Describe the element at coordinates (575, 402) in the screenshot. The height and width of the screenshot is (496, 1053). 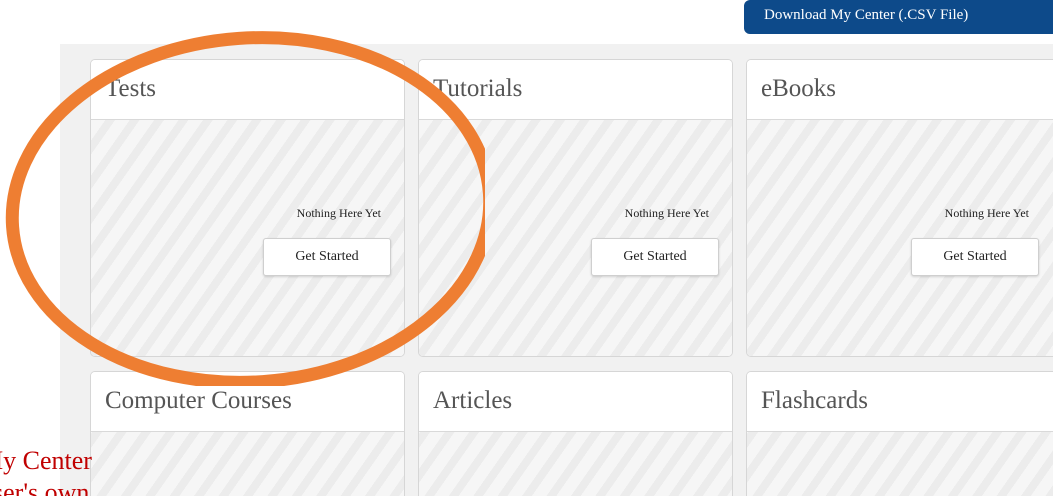
I see `card-title: Articles` at that location.